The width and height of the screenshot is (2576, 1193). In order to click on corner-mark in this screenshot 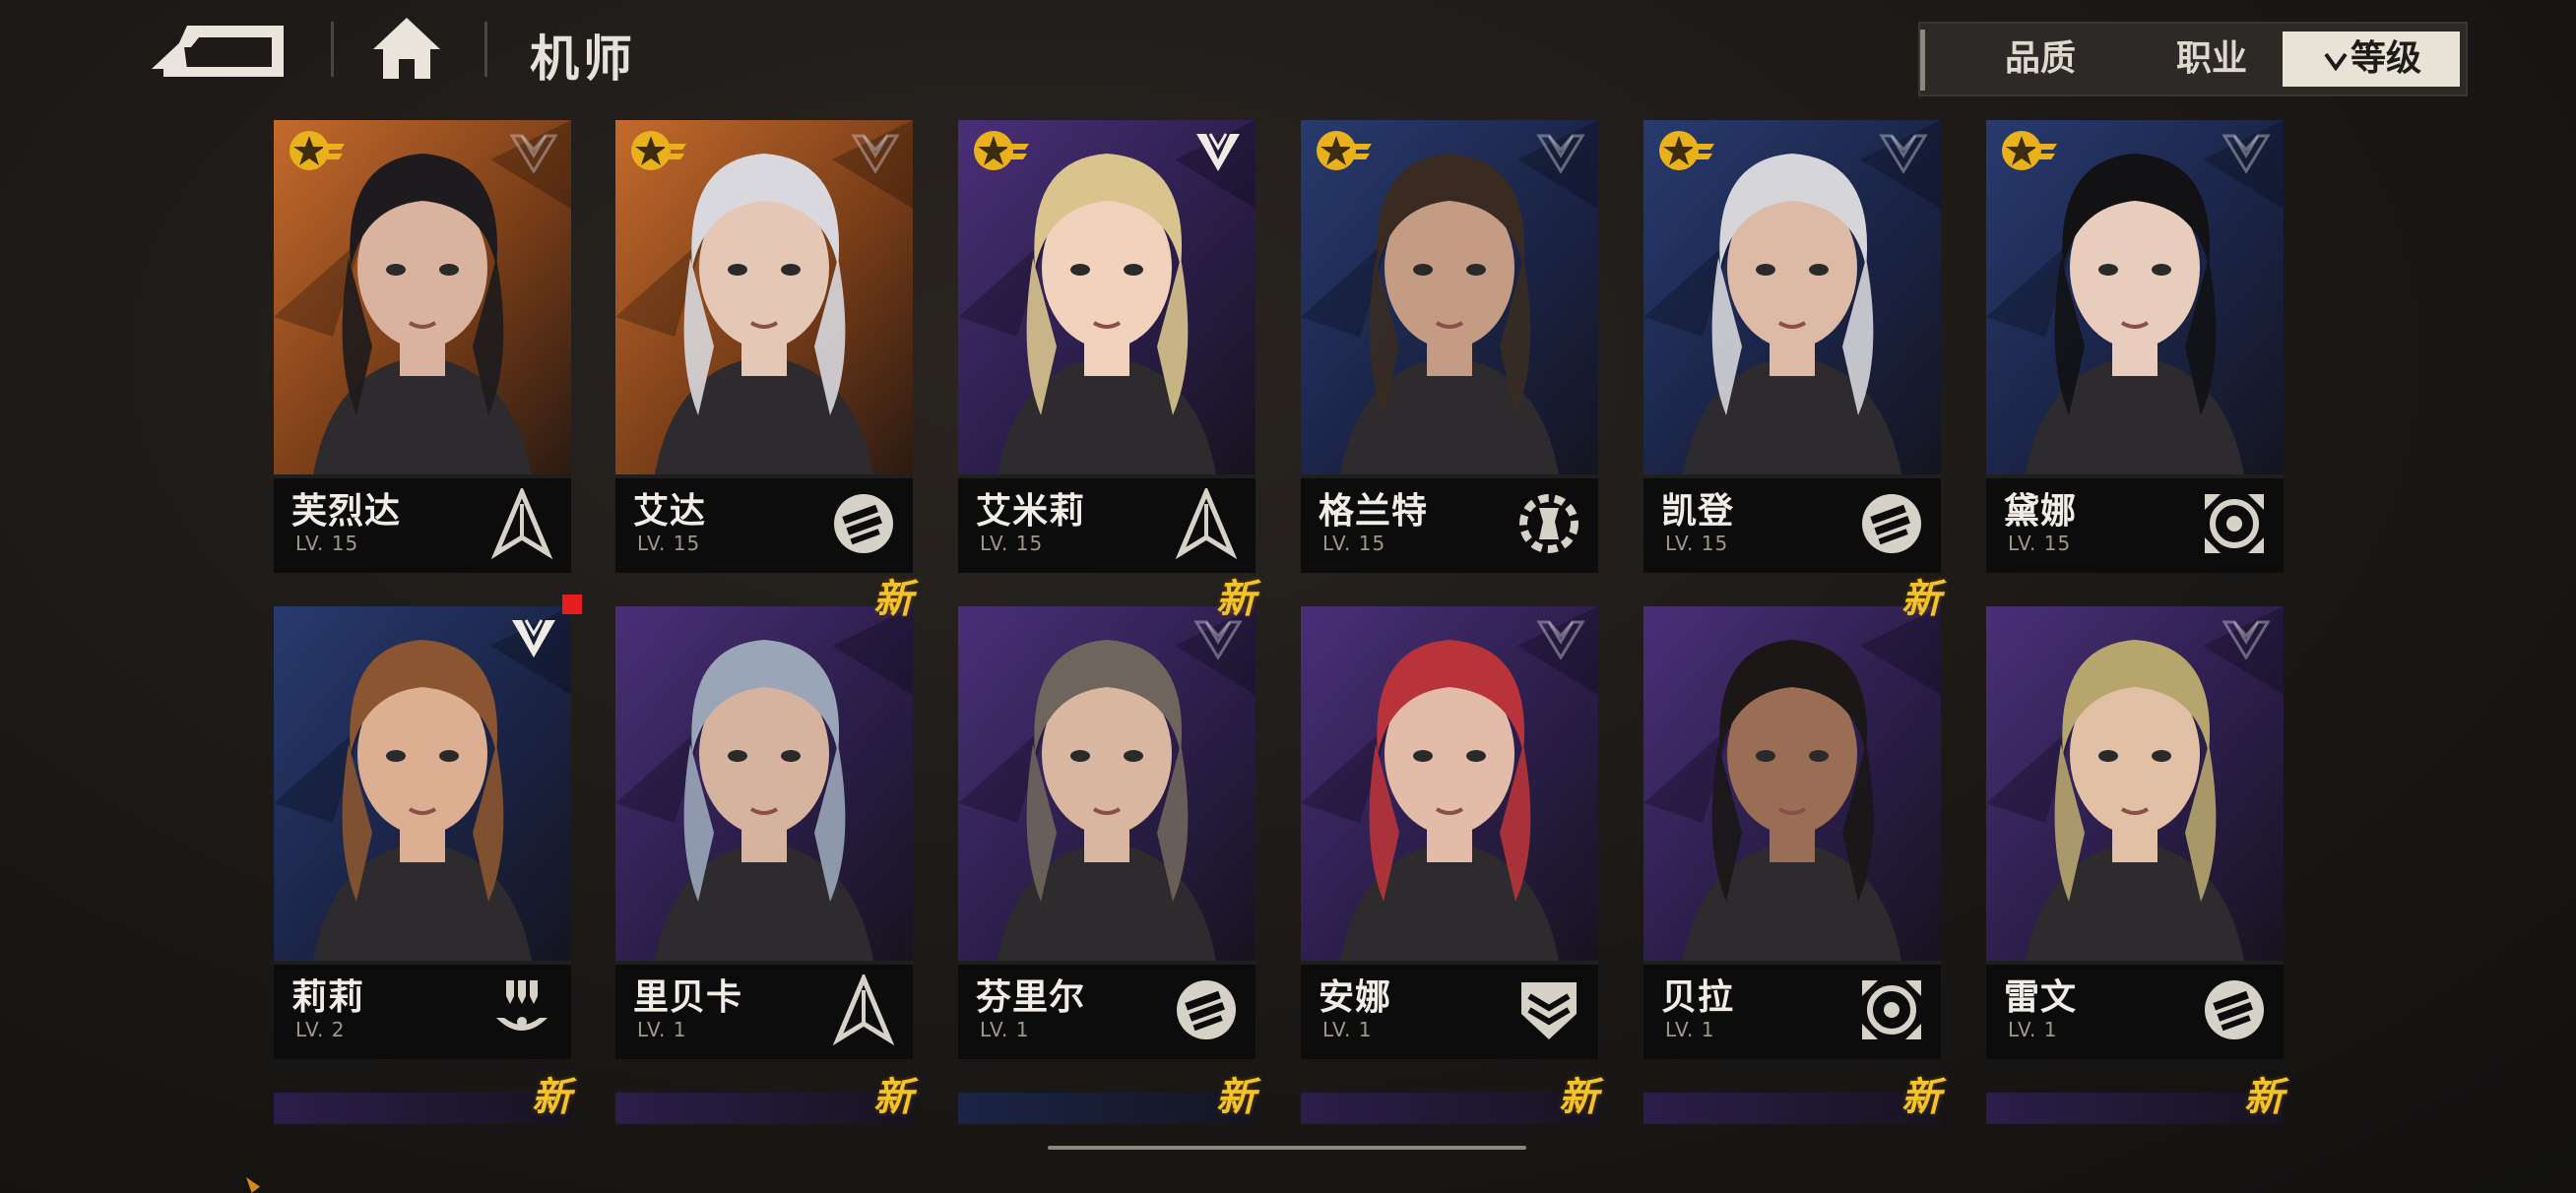, I will do `click(253, 1185)`.